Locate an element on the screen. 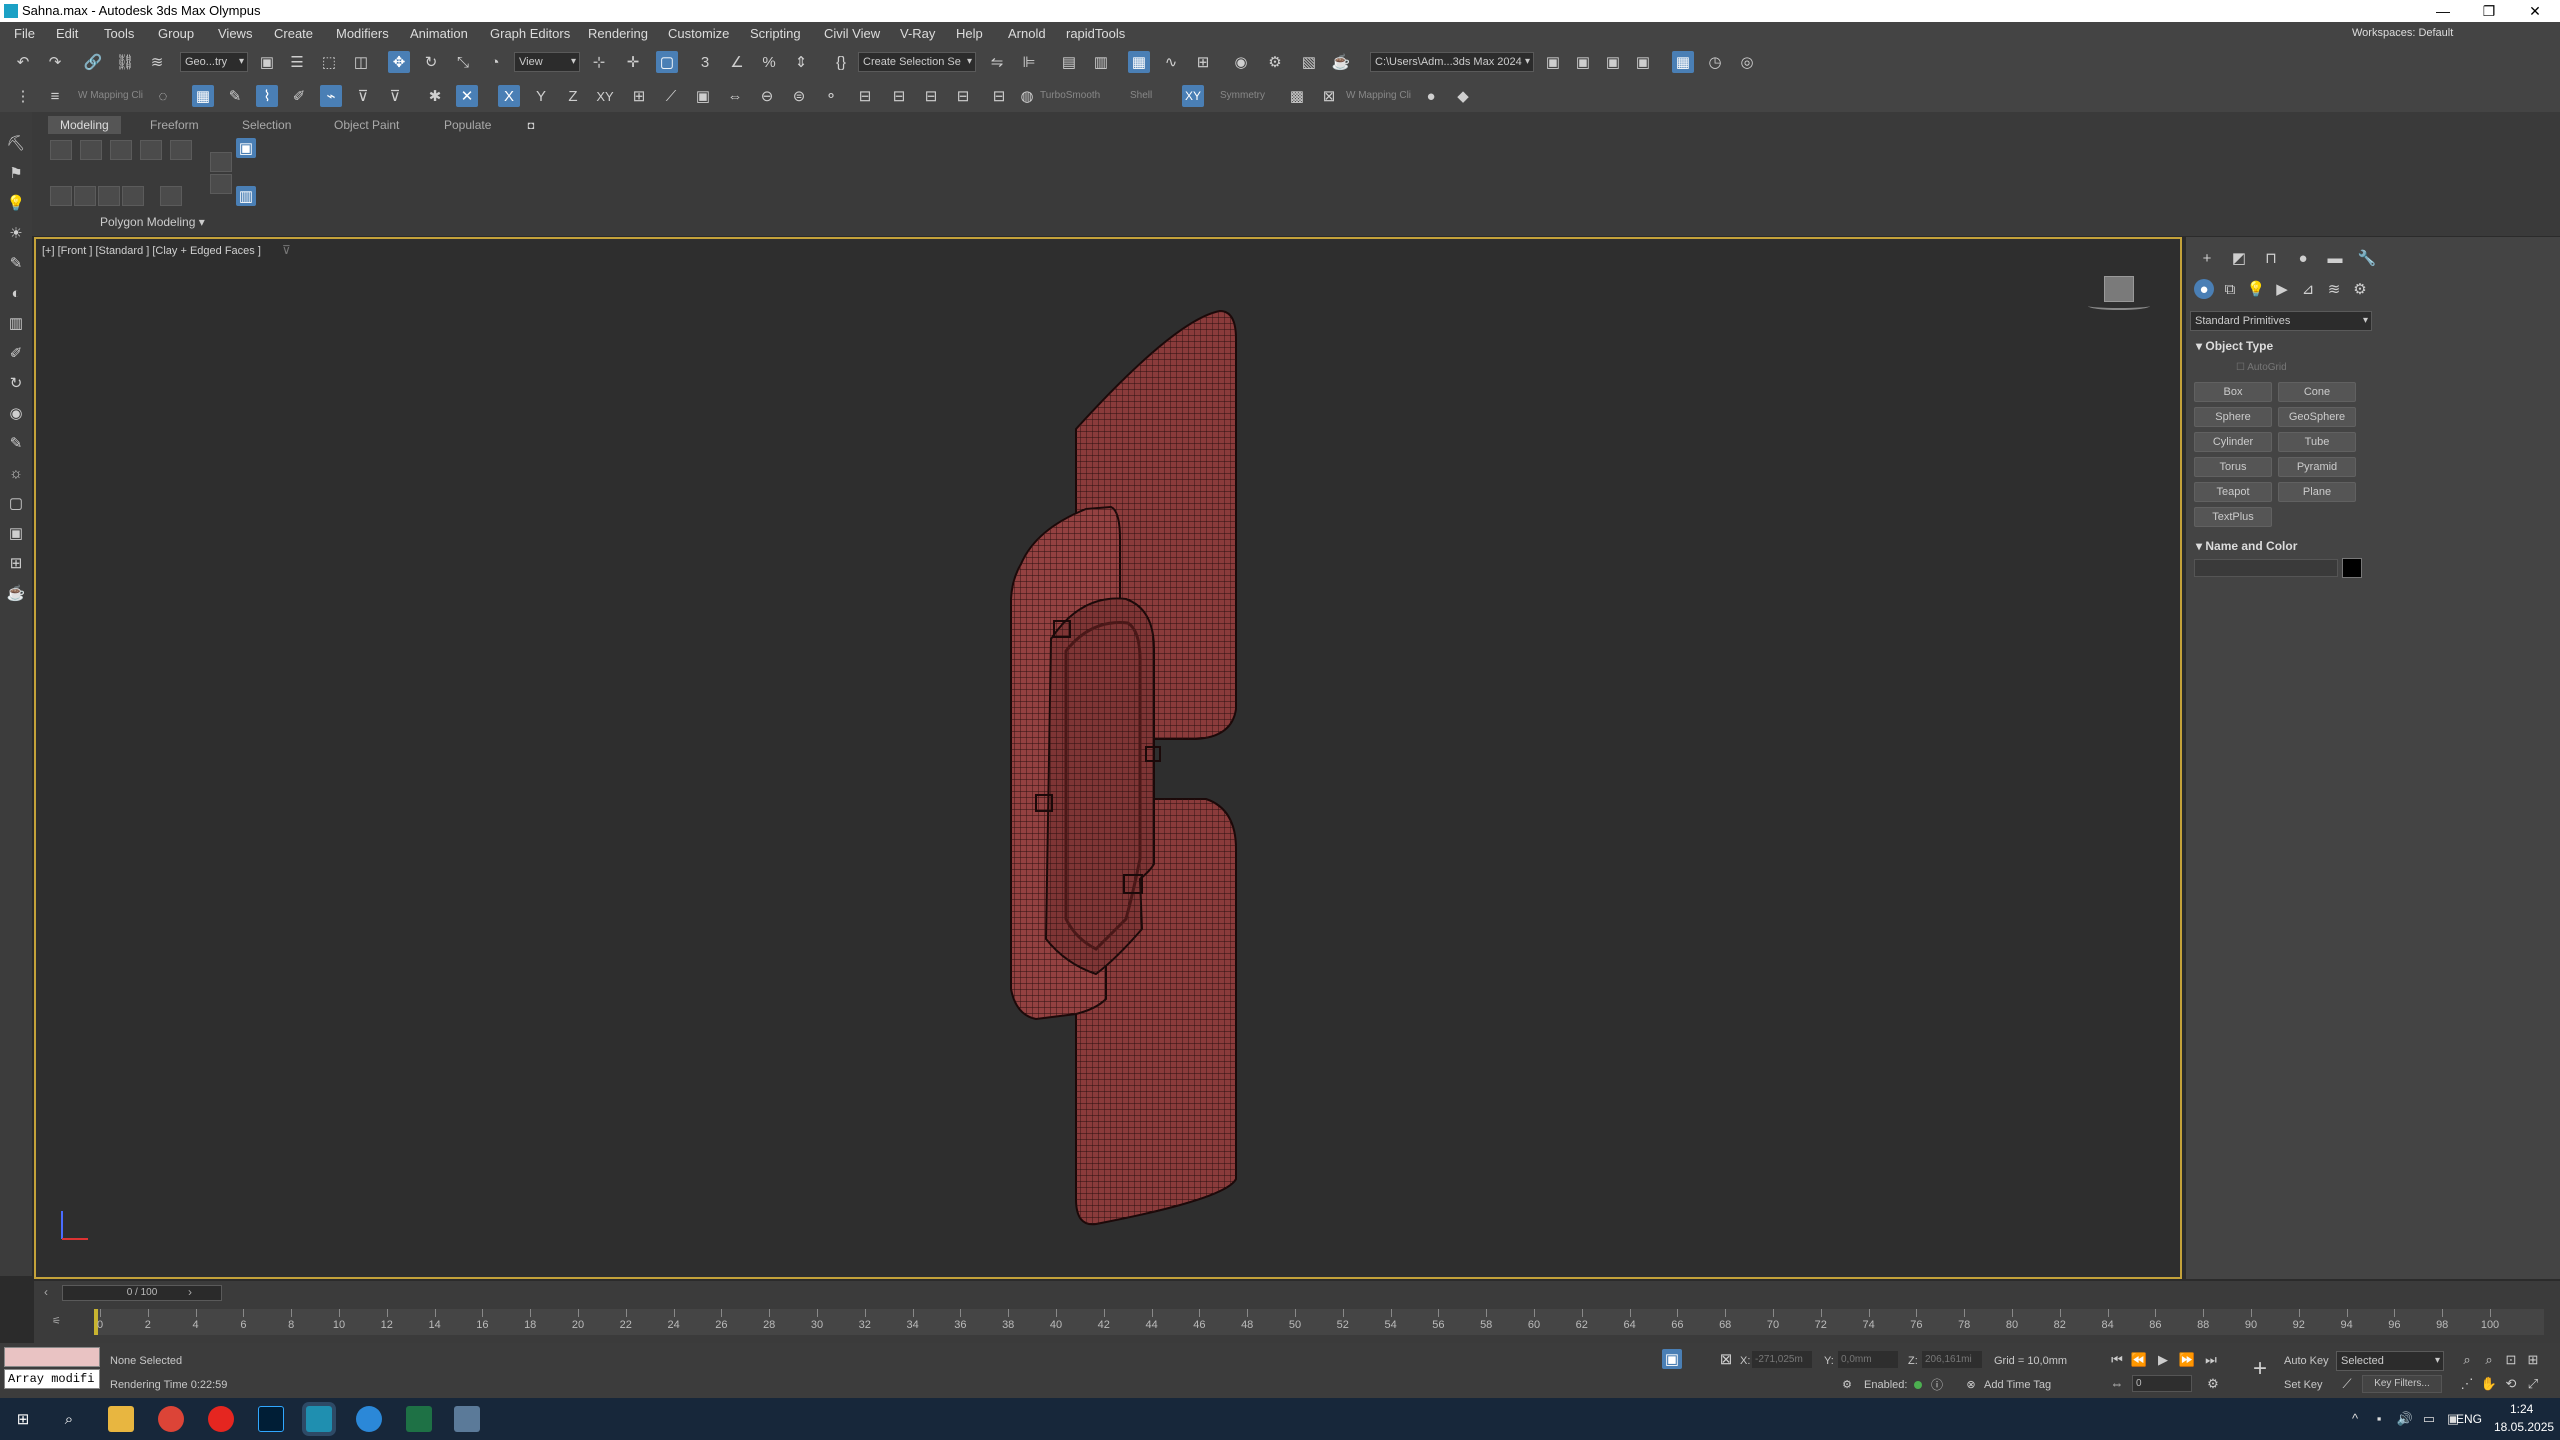 The width and height of the screenshot is (2560, 1440). viewcube-compass is located at coordinates (2119, 306).